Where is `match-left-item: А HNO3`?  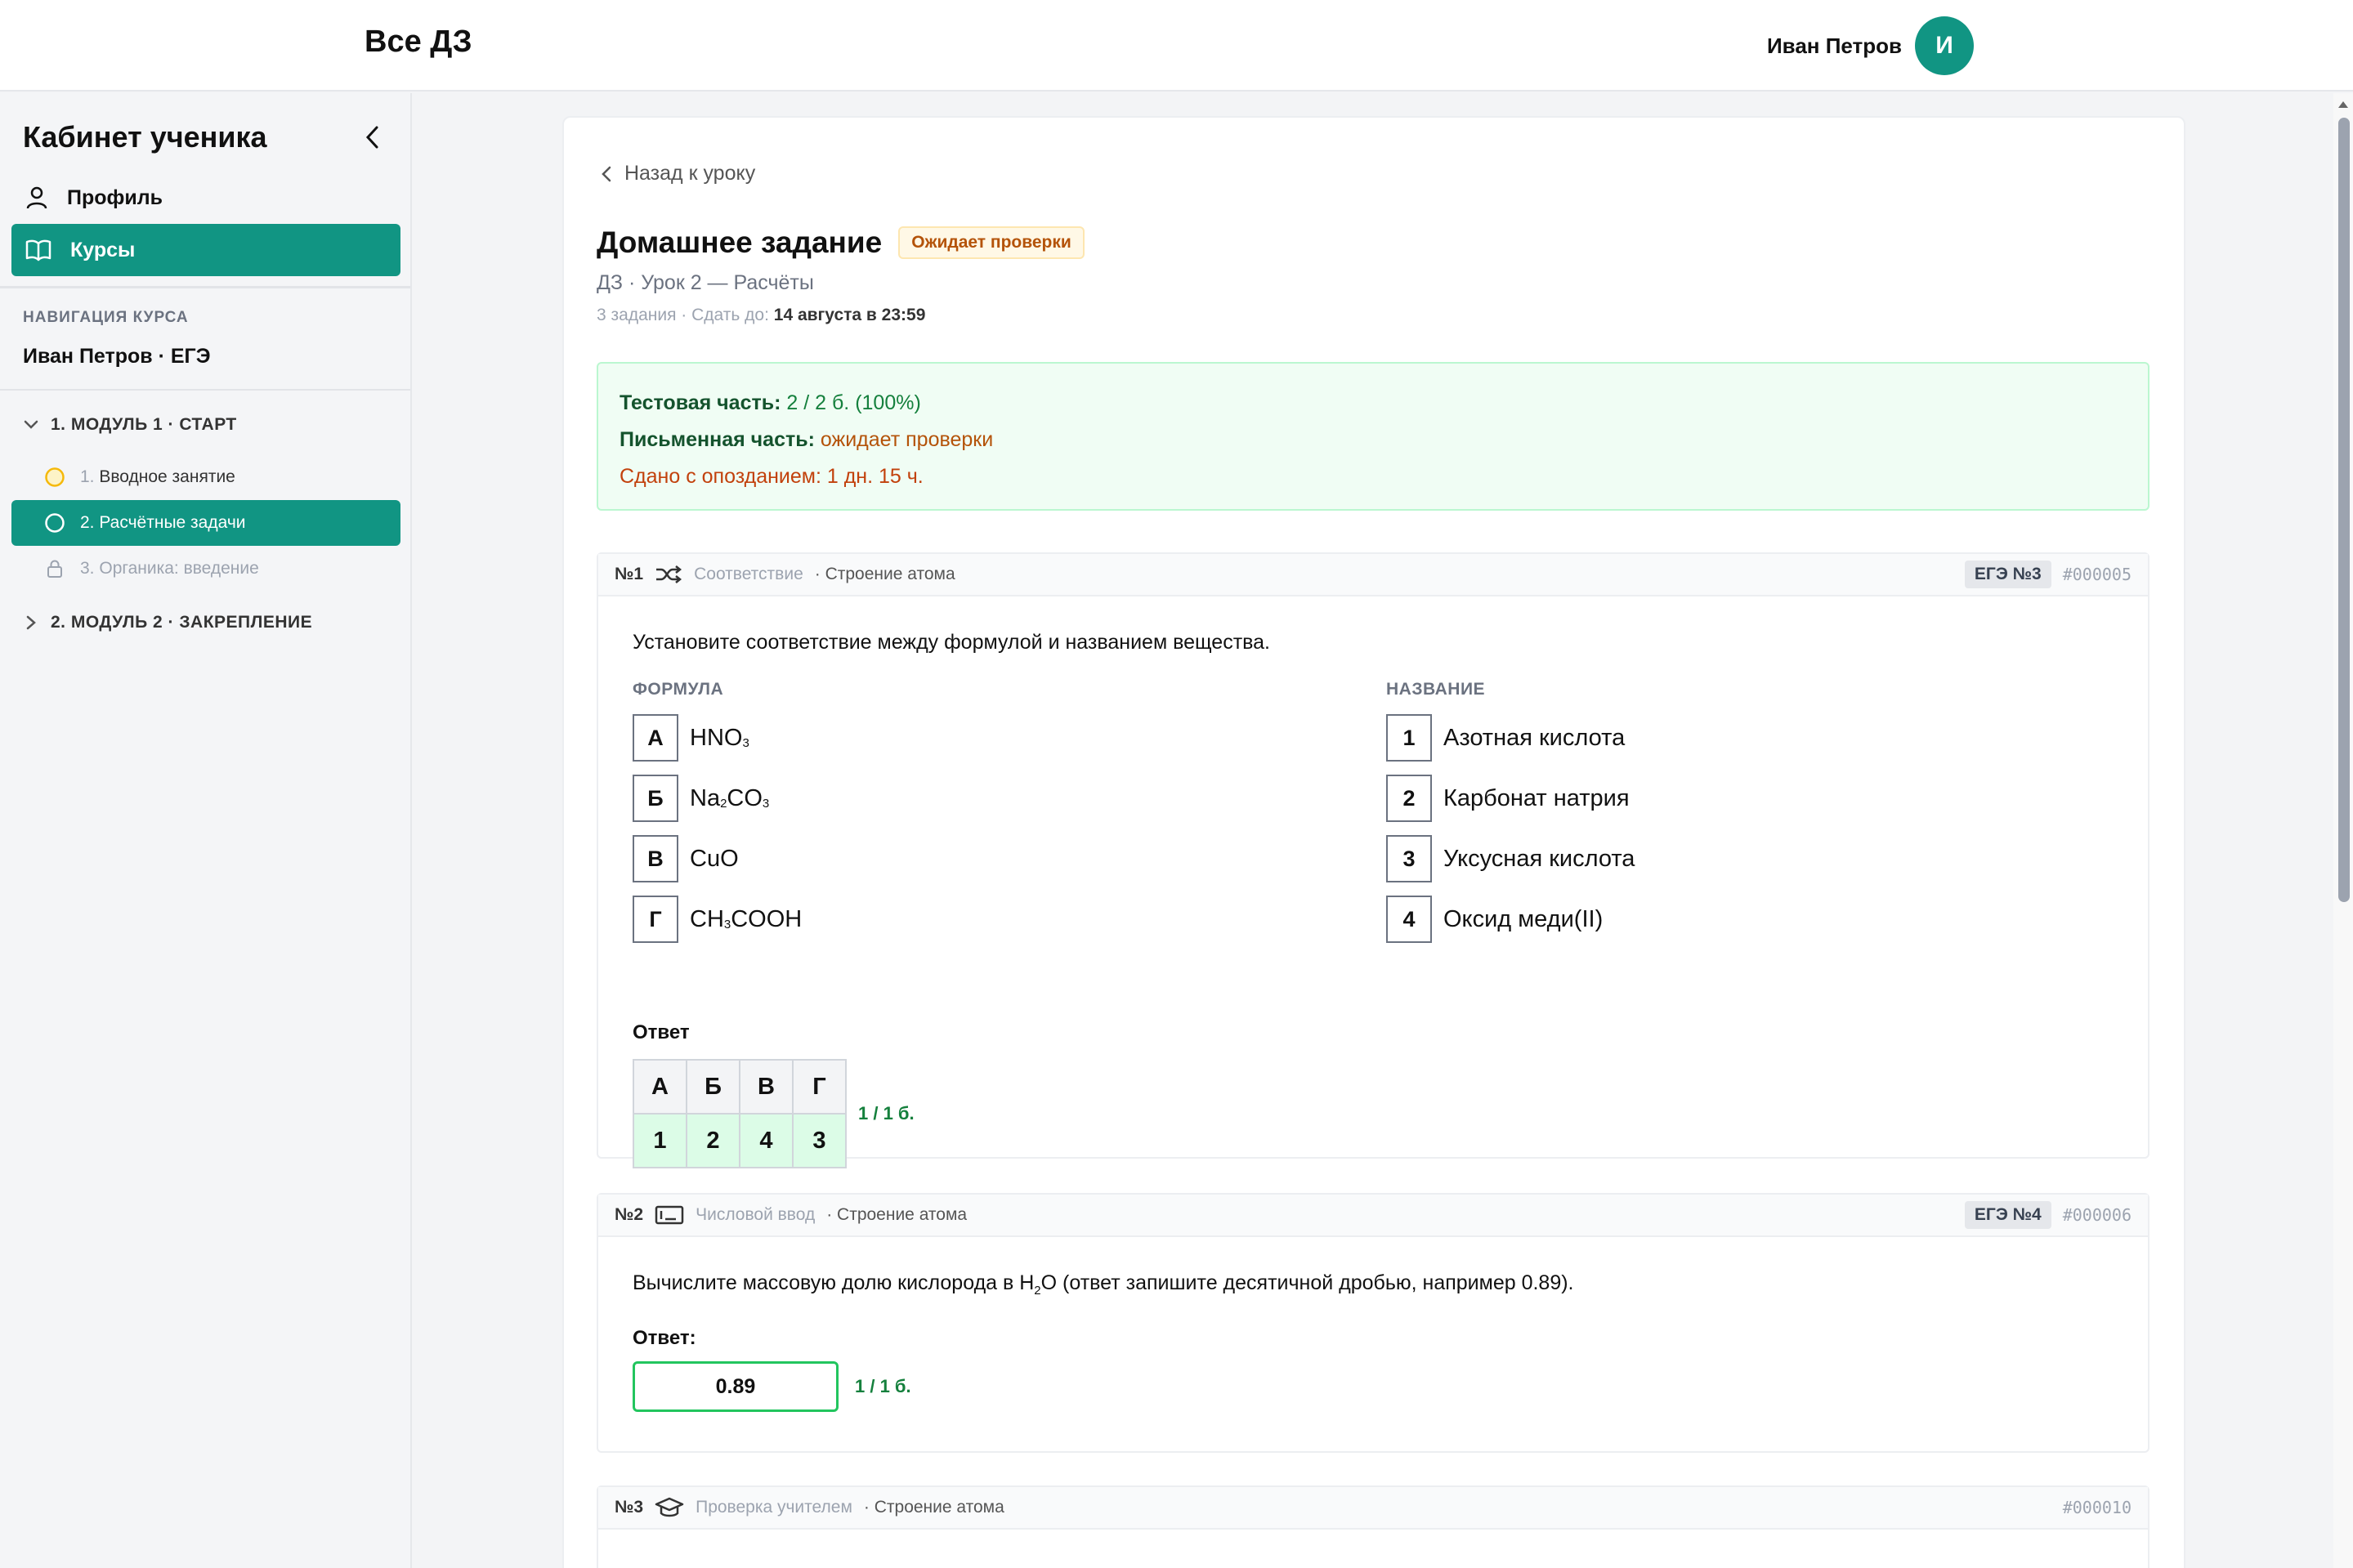 match-left-item: А HNO3 is located at coordinates (717, 738).